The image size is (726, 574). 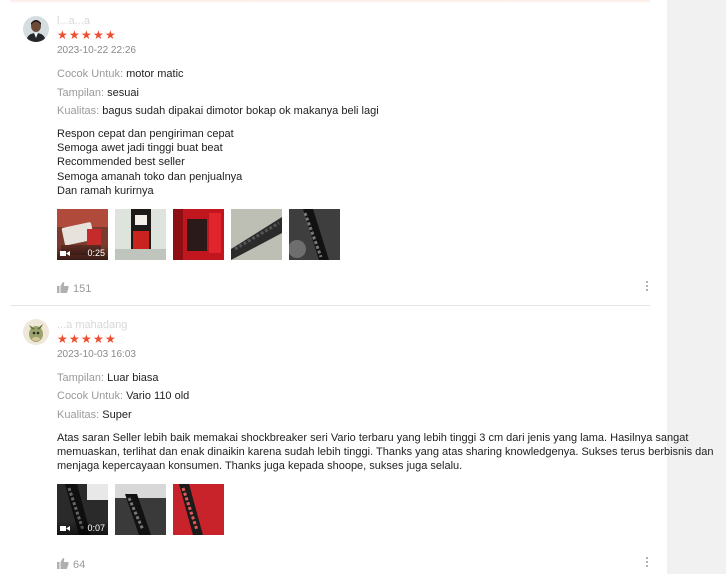 What do you see at coordinates (82, 528) in the screenshot?
I see `video-overlay: 0:07` at bounding box center [82, 528].